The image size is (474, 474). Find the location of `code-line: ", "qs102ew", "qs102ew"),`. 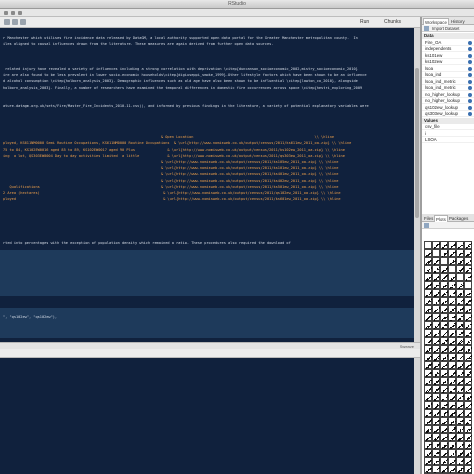

code-line: ", "qs102ew", "qs102ew"), is located at coordinates (30, 317).